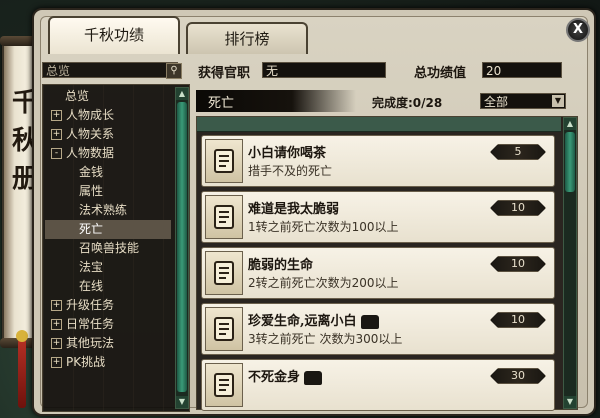 Image resolution: width=600 pixels, height=418 pixels. Describe the element at coordinates (378, 217) in the screenshot. I see `achievement-card: 难道是我太脆弱 1转之前死亡次数为100以上 10` at that location.